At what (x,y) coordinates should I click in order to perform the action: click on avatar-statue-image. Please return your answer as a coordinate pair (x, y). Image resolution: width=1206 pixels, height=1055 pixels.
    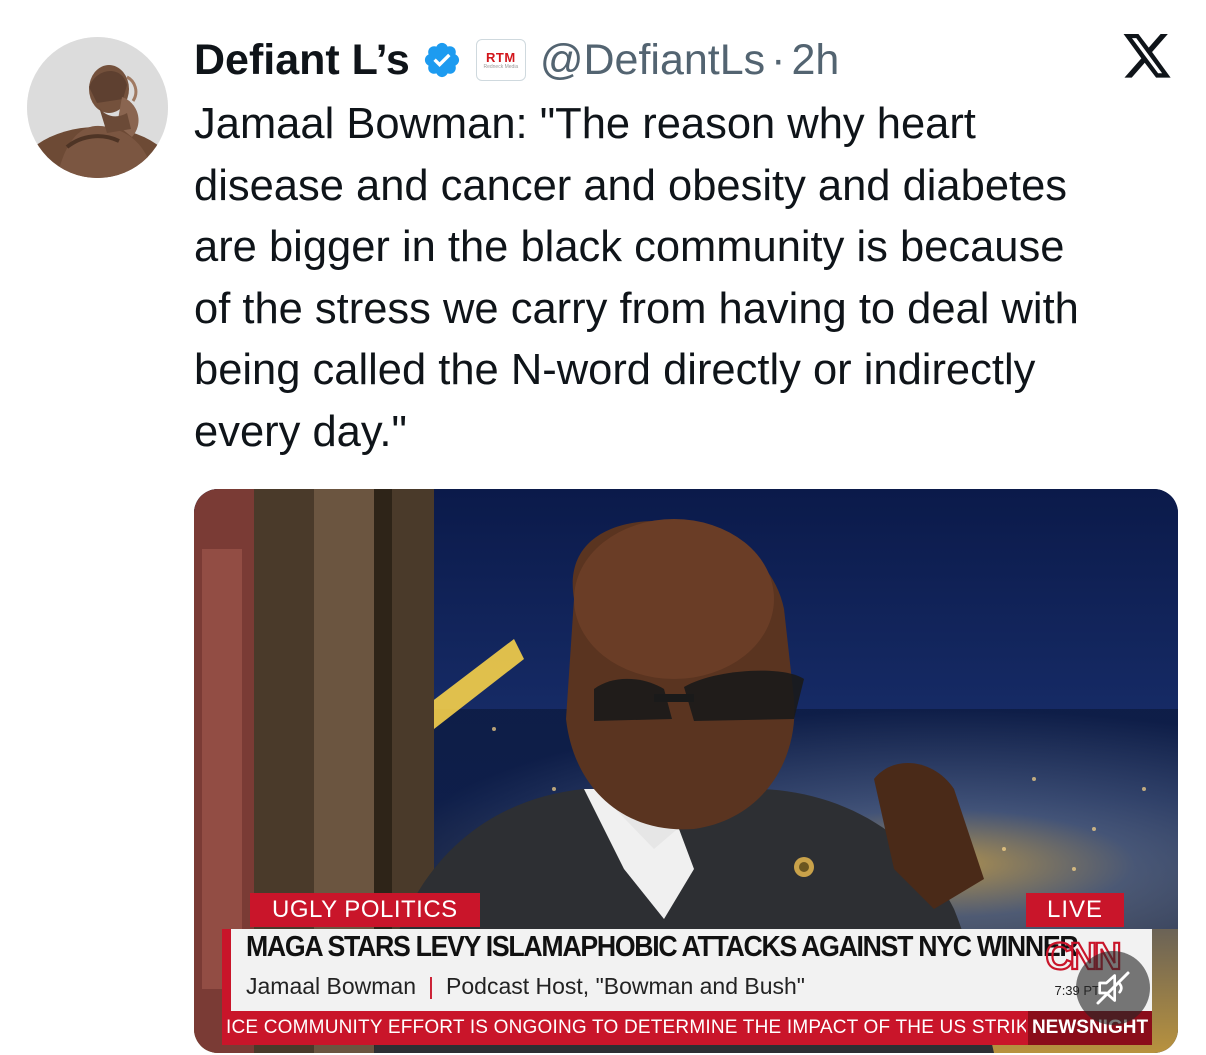
    Looking at the image, I should click on (97, 107).